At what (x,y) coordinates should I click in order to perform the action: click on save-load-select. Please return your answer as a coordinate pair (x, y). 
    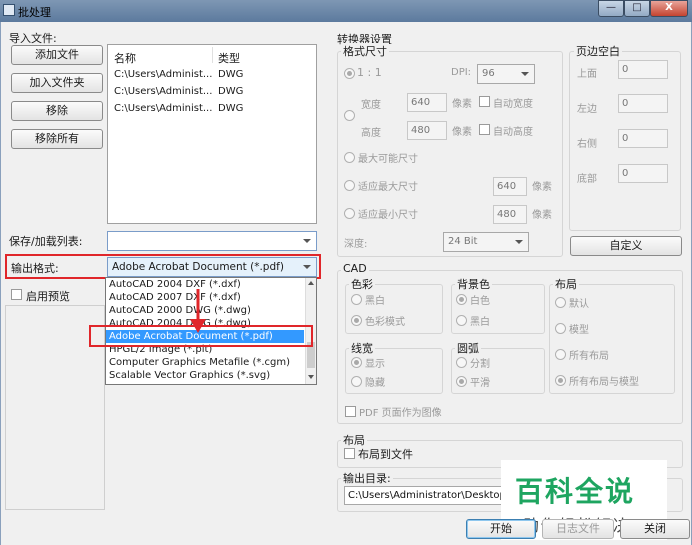
    Looking at the image, I should click on (212, 241).